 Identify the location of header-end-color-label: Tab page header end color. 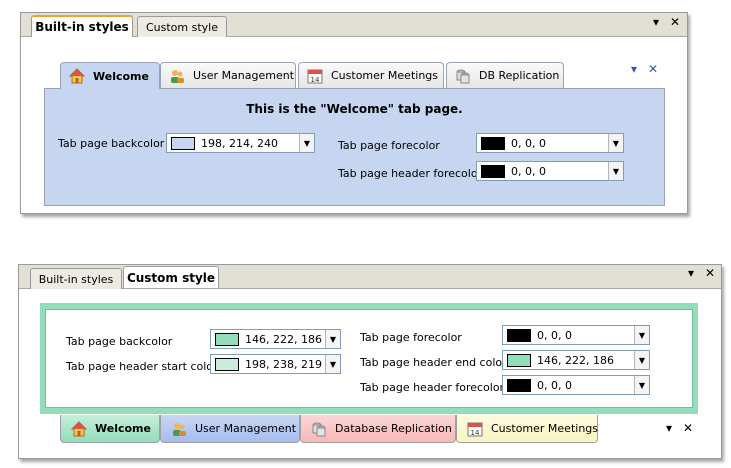
(433, 362).